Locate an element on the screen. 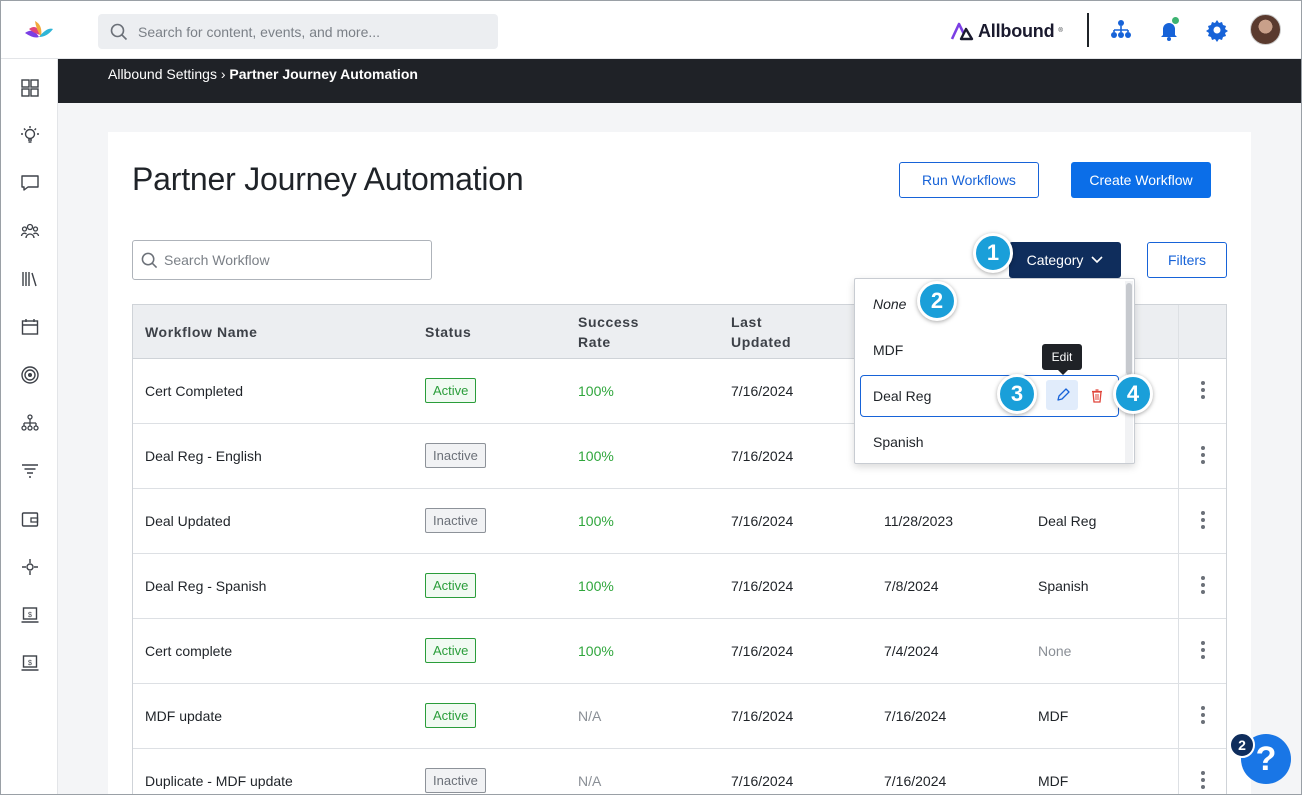  edit-category-button is located at coordinates (1062, 395).